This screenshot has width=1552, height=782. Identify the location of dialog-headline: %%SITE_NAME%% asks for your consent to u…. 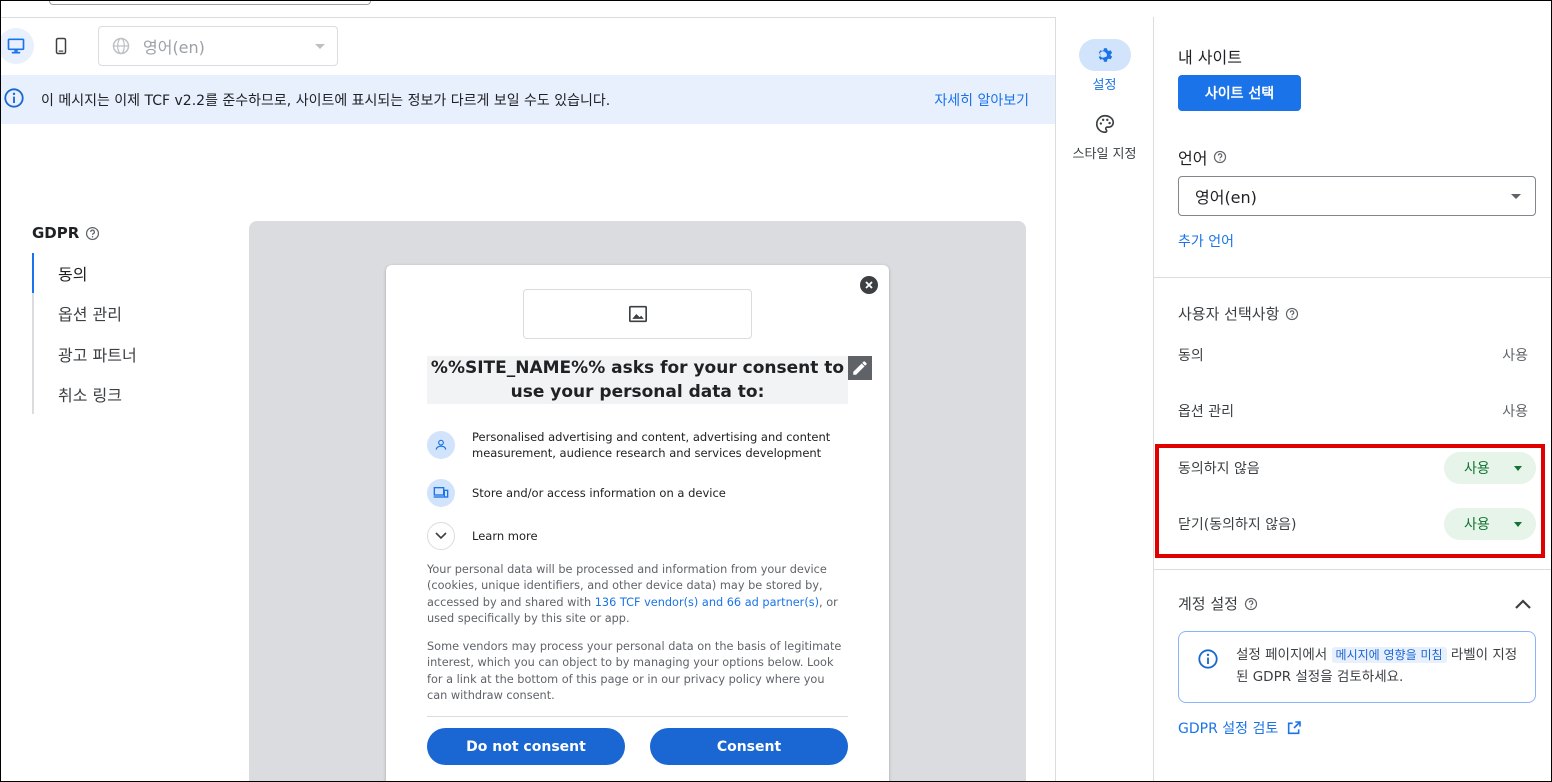
(637, 380).